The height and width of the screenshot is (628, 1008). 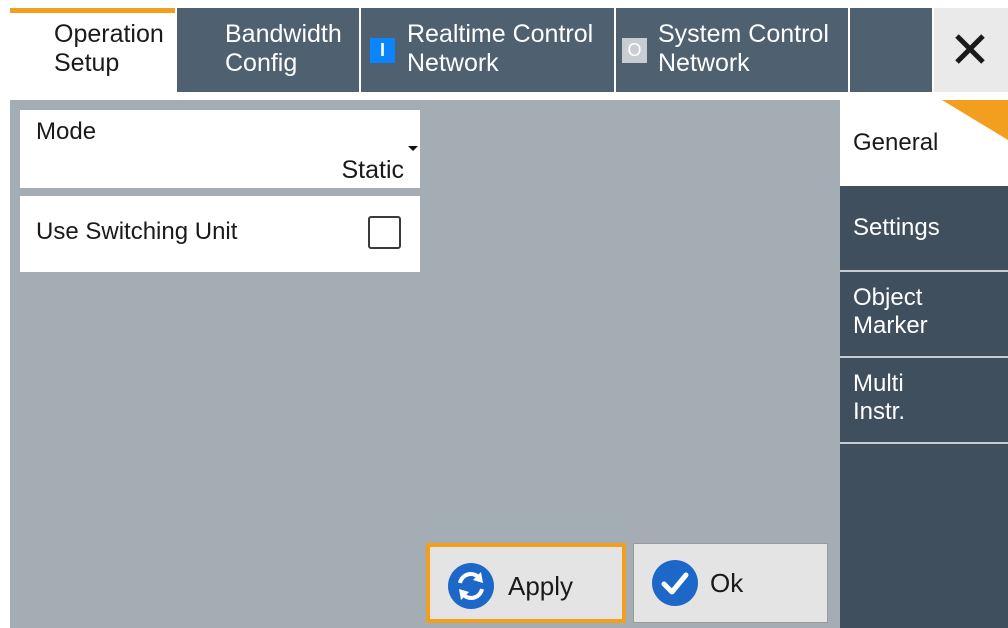 I want to click on tab-empty, so click(x=891, y=50).